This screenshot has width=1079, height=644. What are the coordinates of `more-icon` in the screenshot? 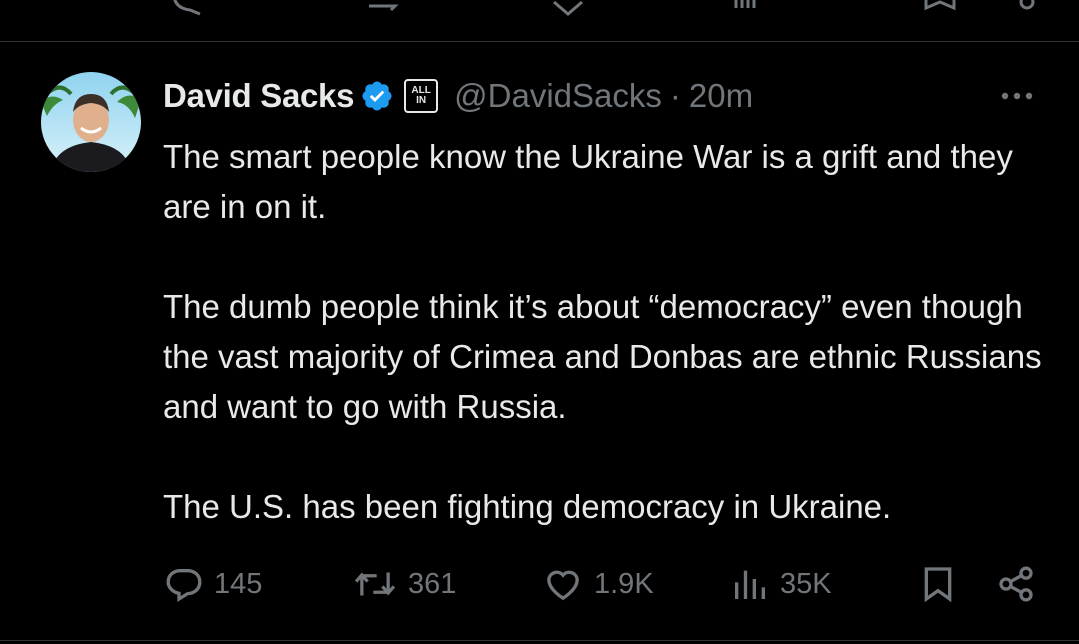 It's located at (1017, 96).